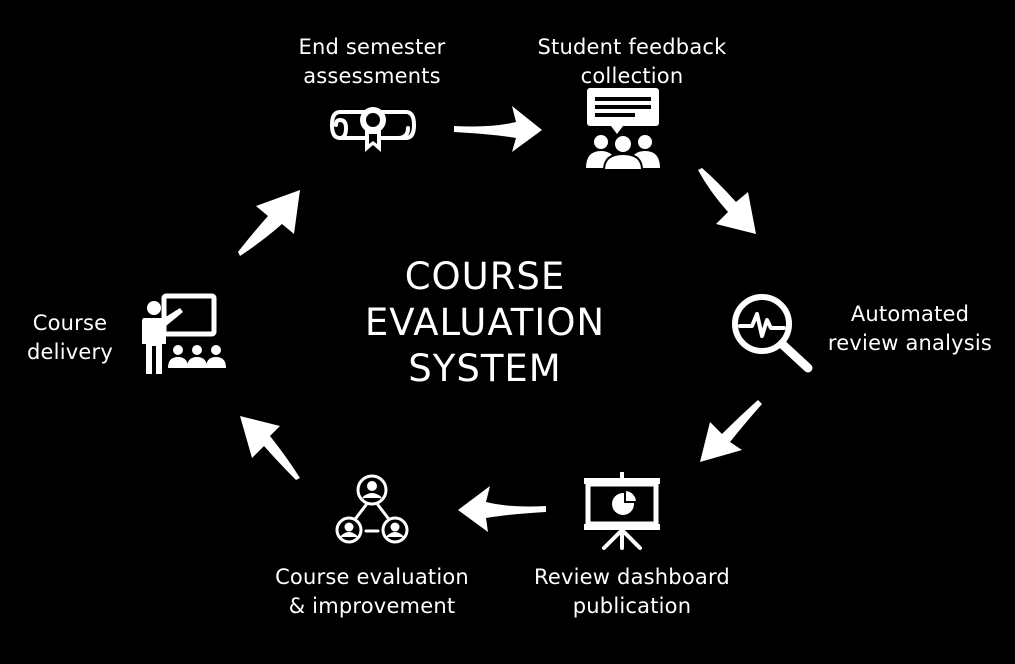  Describe the element at coordinates (727, 202) in the screenshot. I see `arrow-feedback-to-analysis` at that location.